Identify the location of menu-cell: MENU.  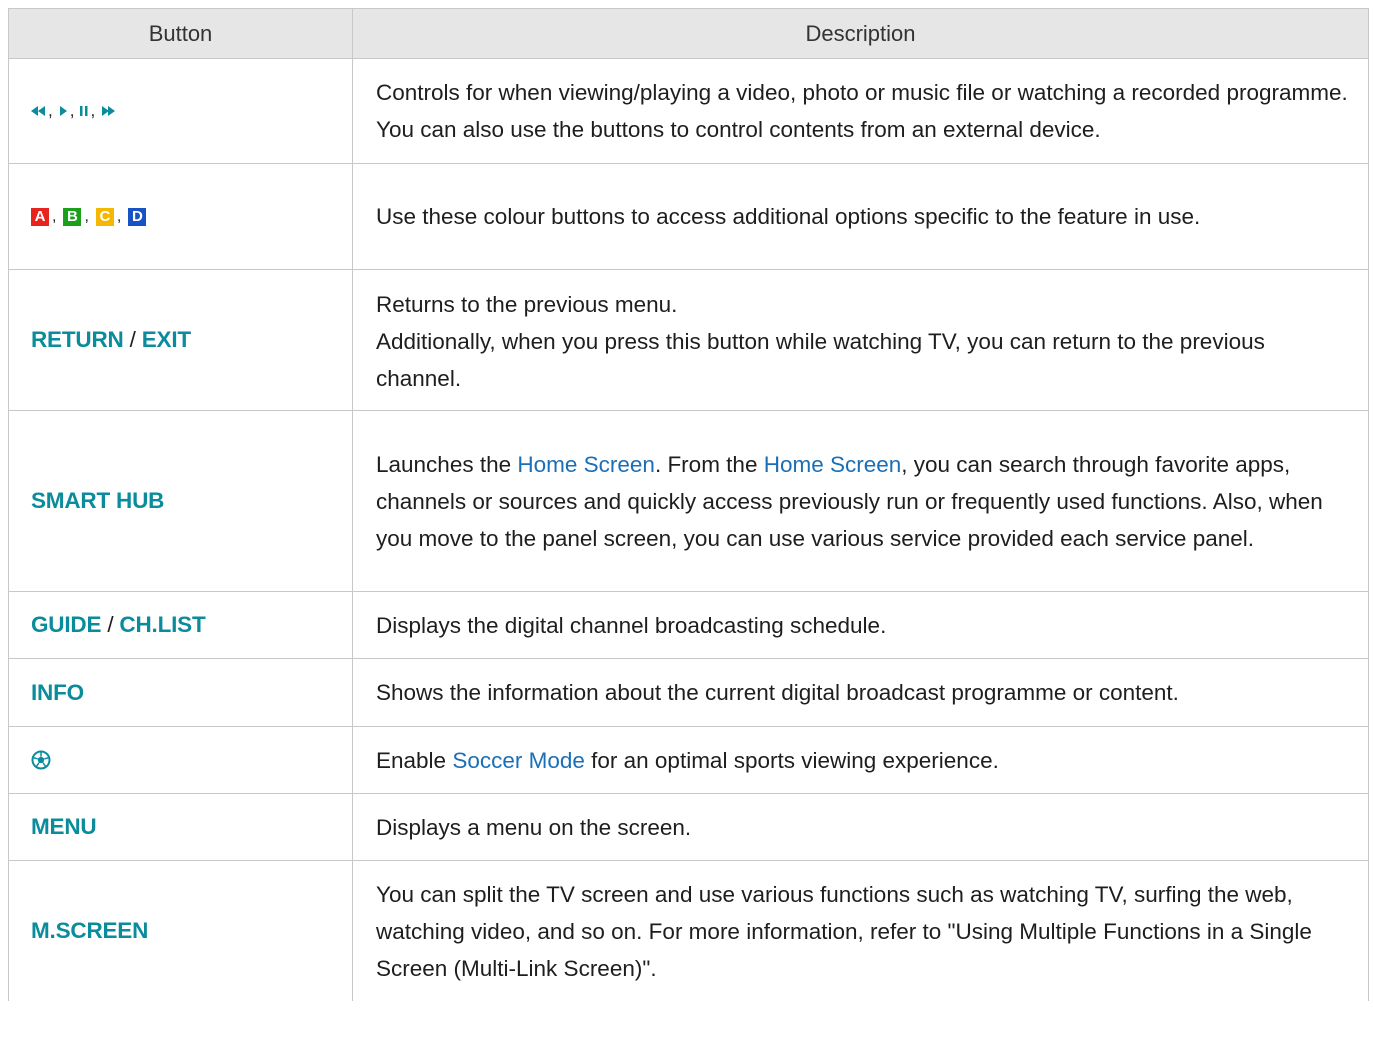
(181, 827).